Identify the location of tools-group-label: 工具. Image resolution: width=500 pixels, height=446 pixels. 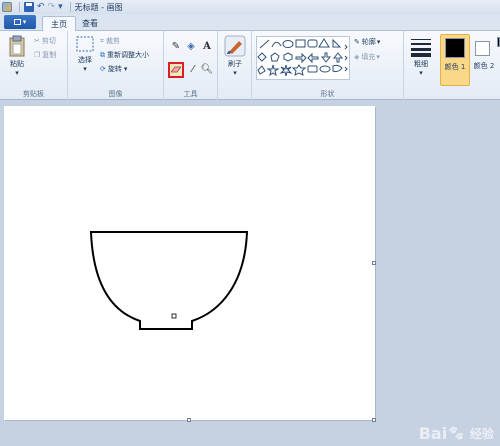
(190, 94).